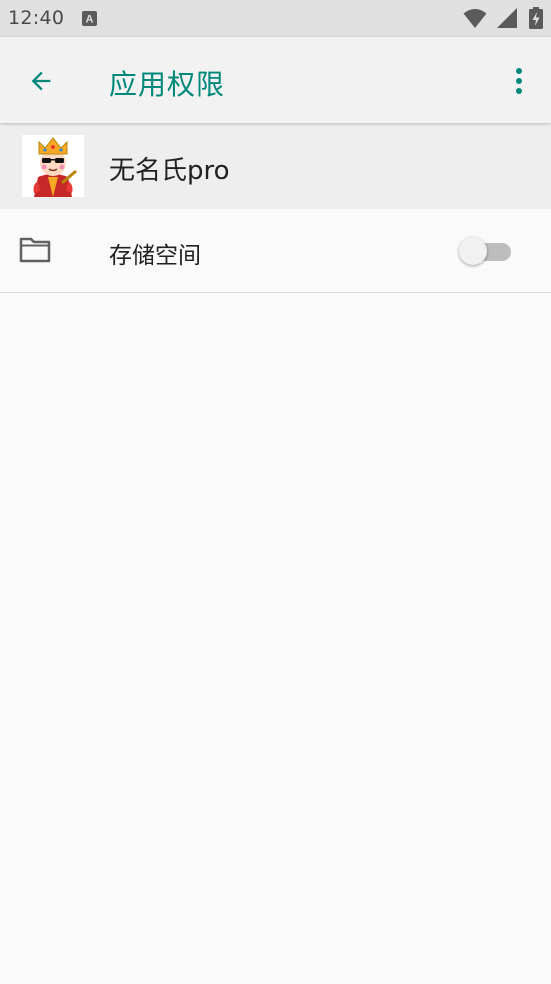 This screenshot has width=551, height=984. I want to click on app-toolbar: 应用权限, so click(275, 80).